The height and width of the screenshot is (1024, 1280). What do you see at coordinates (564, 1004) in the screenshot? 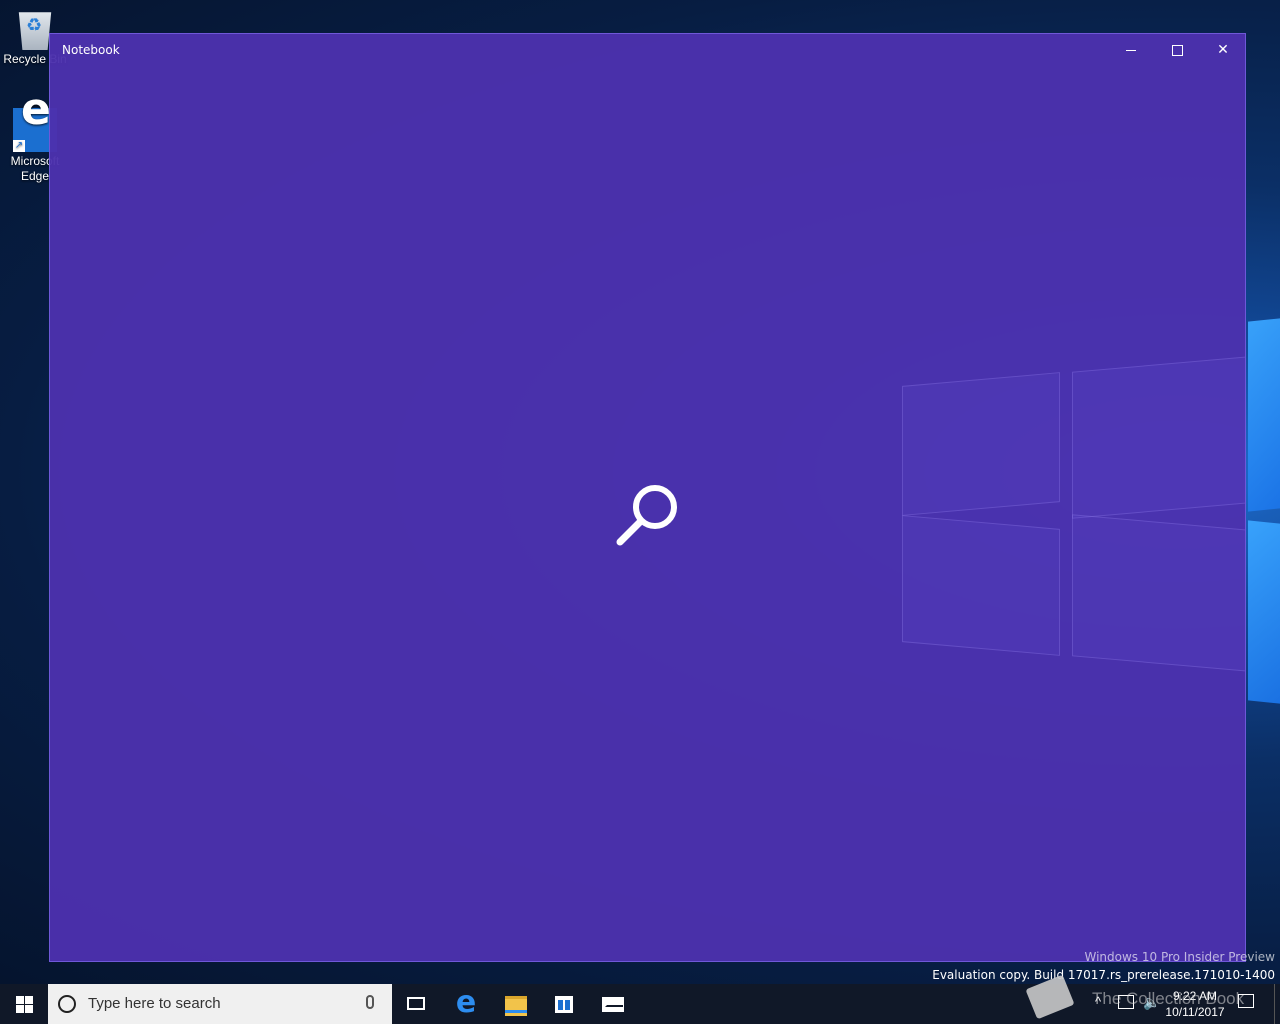
I see `store-button` at bounding box center [564, 1004].